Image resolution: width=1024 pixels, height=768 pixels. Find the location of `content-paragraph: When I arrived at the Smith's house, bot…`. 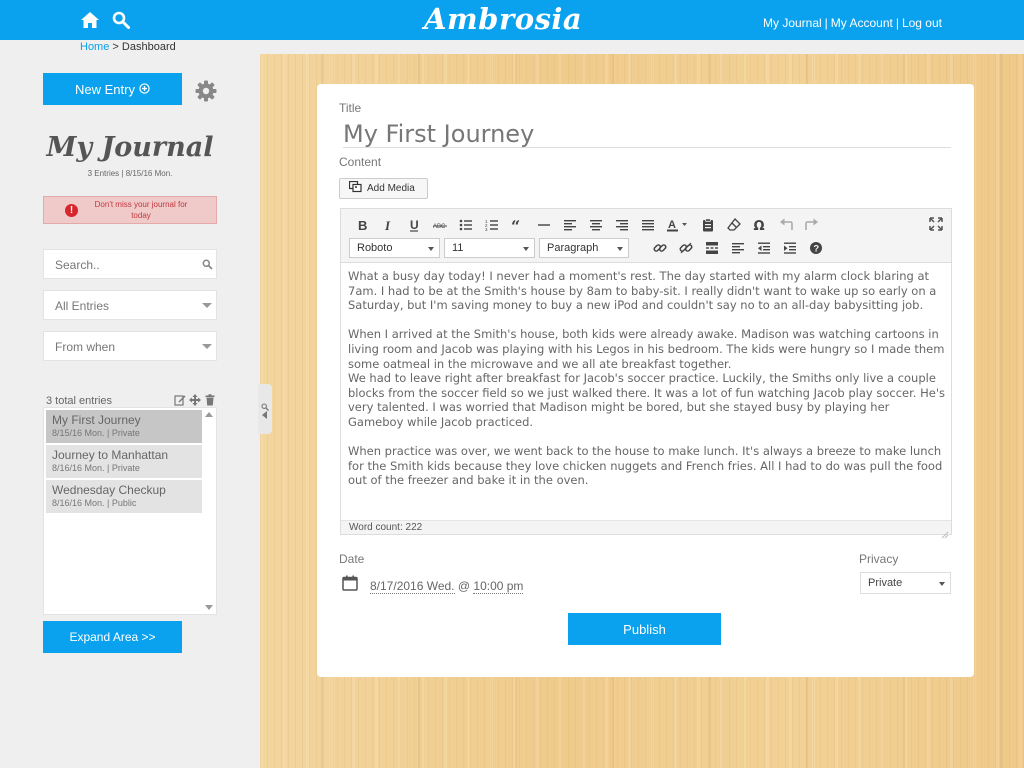

content-paragraph: When I arrived at the Smith's house, bot… is located at coordinates (646, 349).